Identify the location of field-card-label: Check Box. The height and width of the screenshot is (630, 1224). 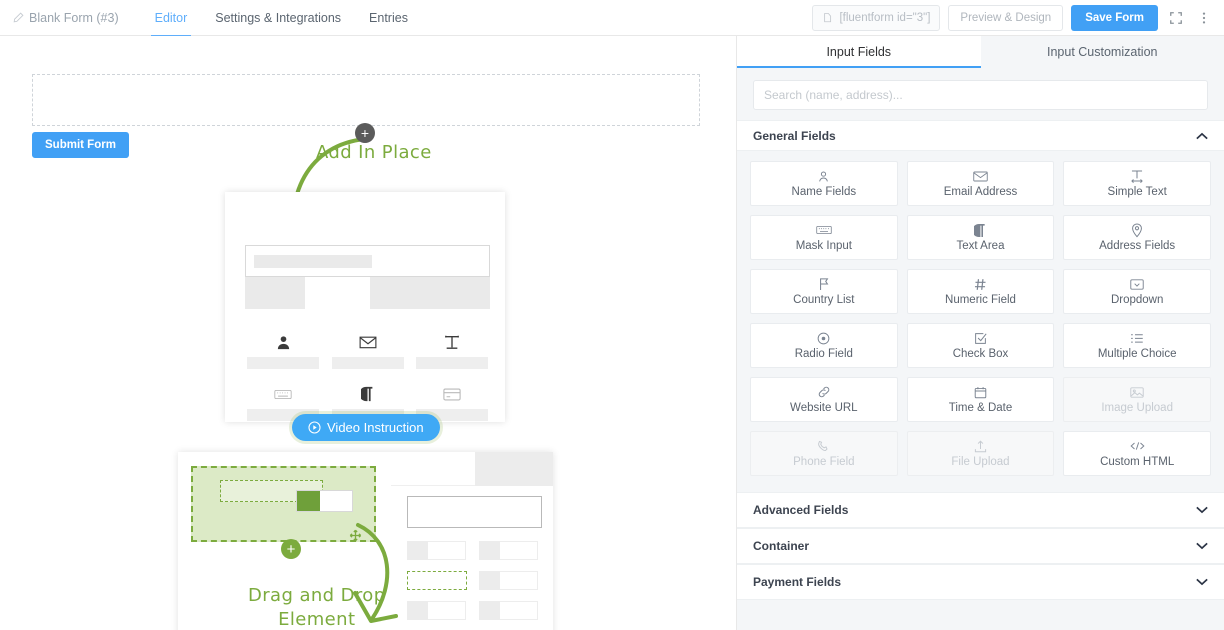
(980, 354).